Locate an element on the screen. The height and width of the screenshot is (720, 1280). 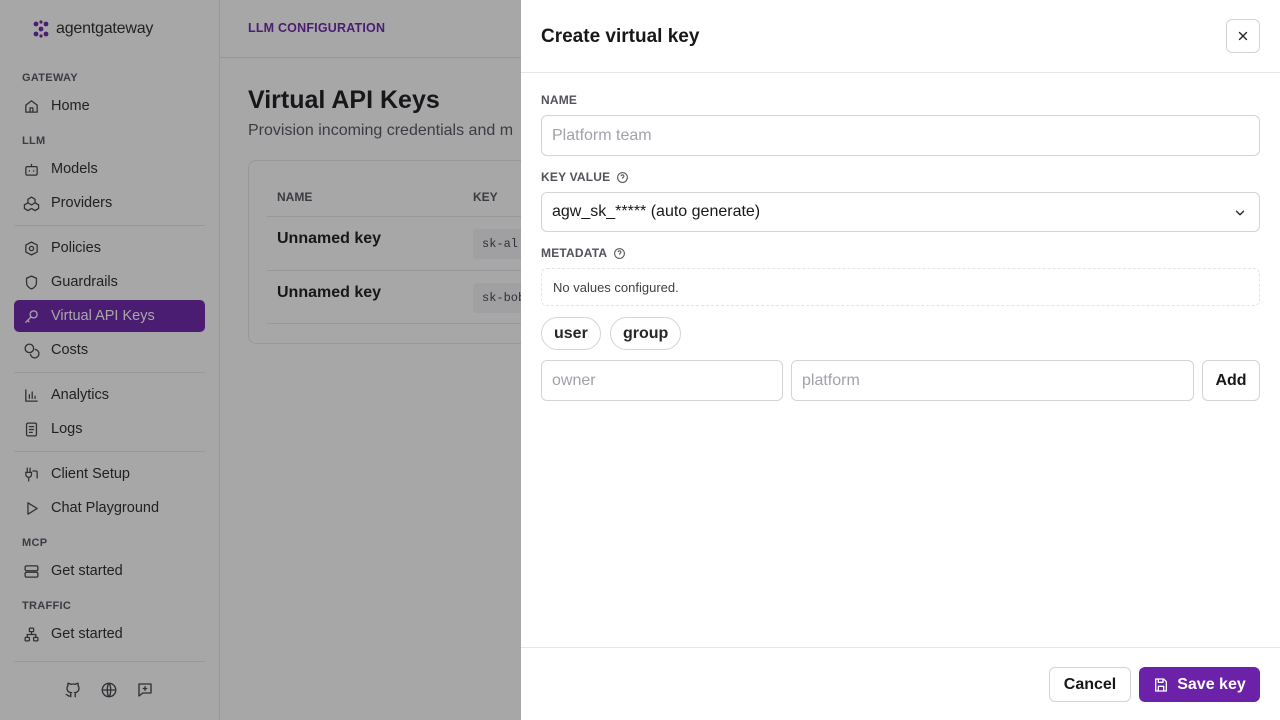
metadata-label: METADATA is located at coordinates (583, 253).